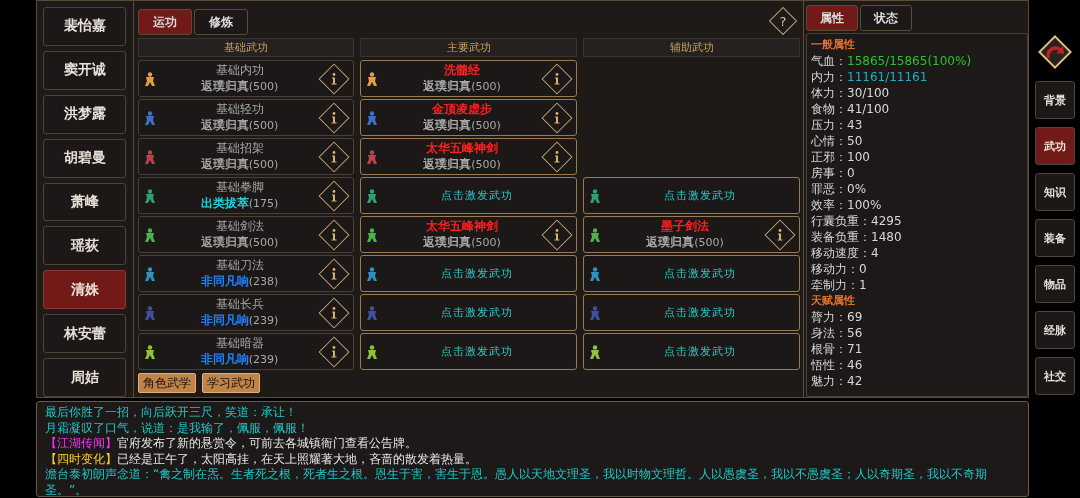  I want to click on log-line: 【江湖传闻】官府发布了新的悬赏令，可前去各城镇衙门查看公告牌。, so click(231, 444).